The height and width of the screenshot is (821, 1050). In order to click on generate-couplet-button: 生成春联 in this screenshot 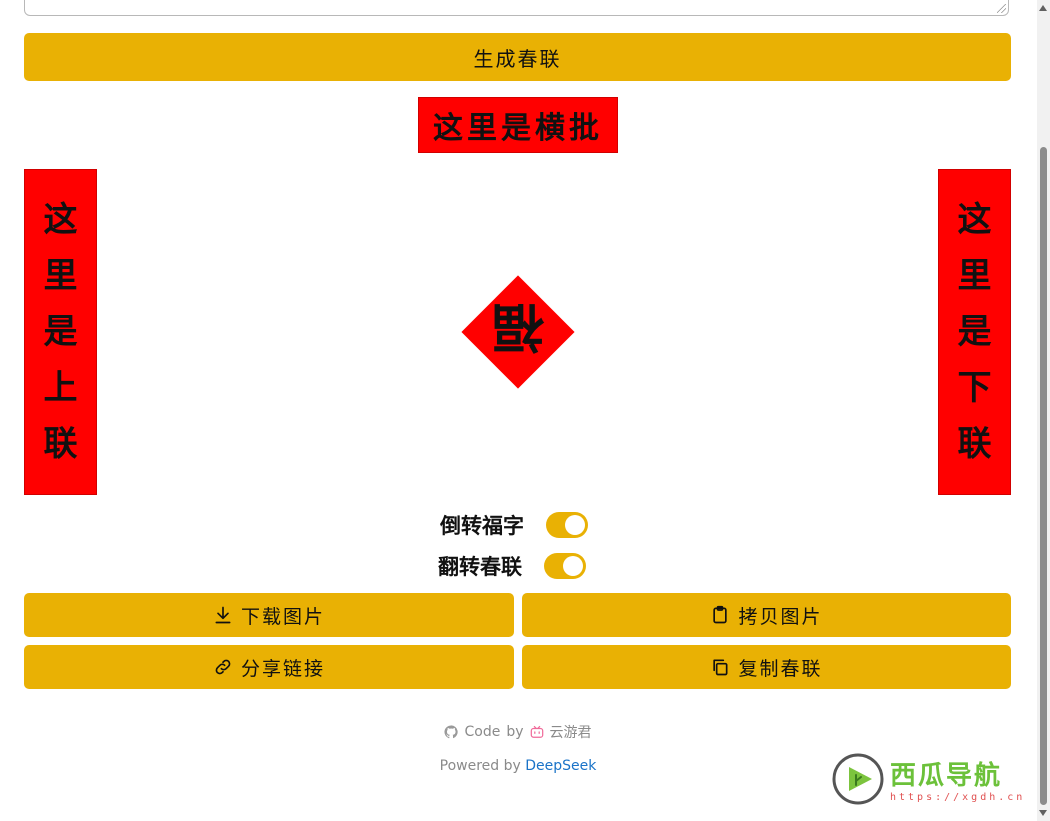, I will do `click(517, 57)`.